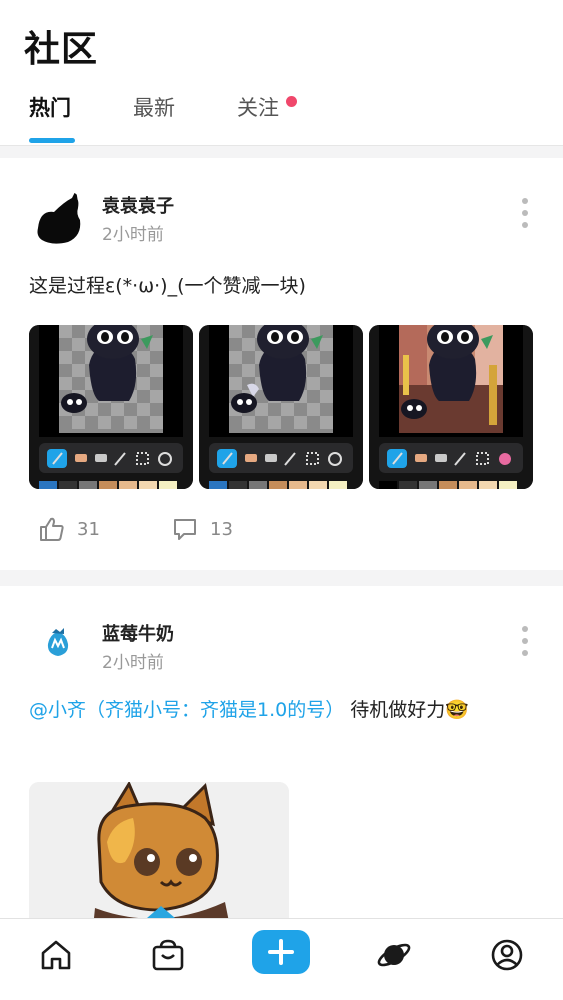  What do you see at coordinates (281, 73) in the screenshot?
I see `header: 社区 热门 最新 关注` at bounding box center [281, 73].